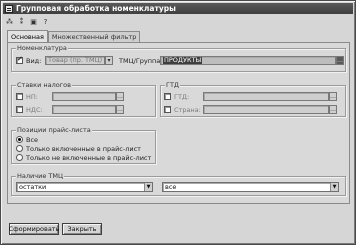  What do you see at coordinates (27, 36) in the screenshot?
I see `tab-main: Основная` at bounding box center [27, 36].